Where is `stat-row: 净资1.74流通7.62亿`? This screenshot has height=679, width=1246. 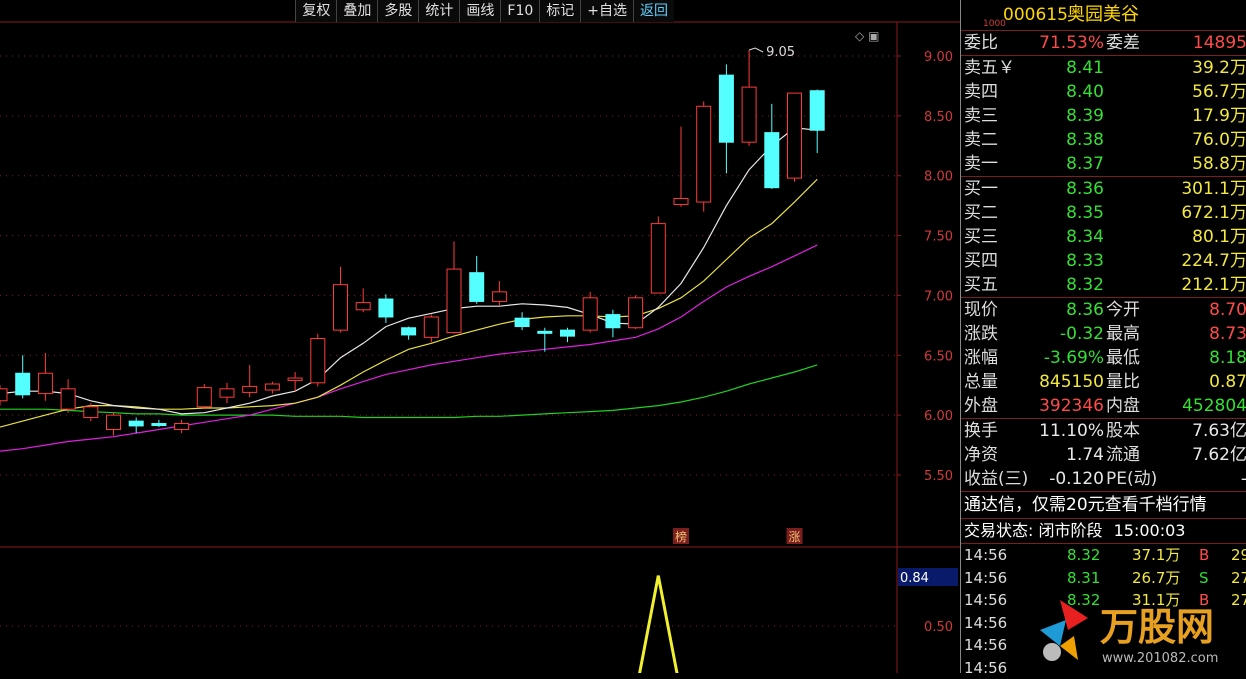 stat-row: 净资1.74流通7.62亿 is located at coordinates (1103, 455).